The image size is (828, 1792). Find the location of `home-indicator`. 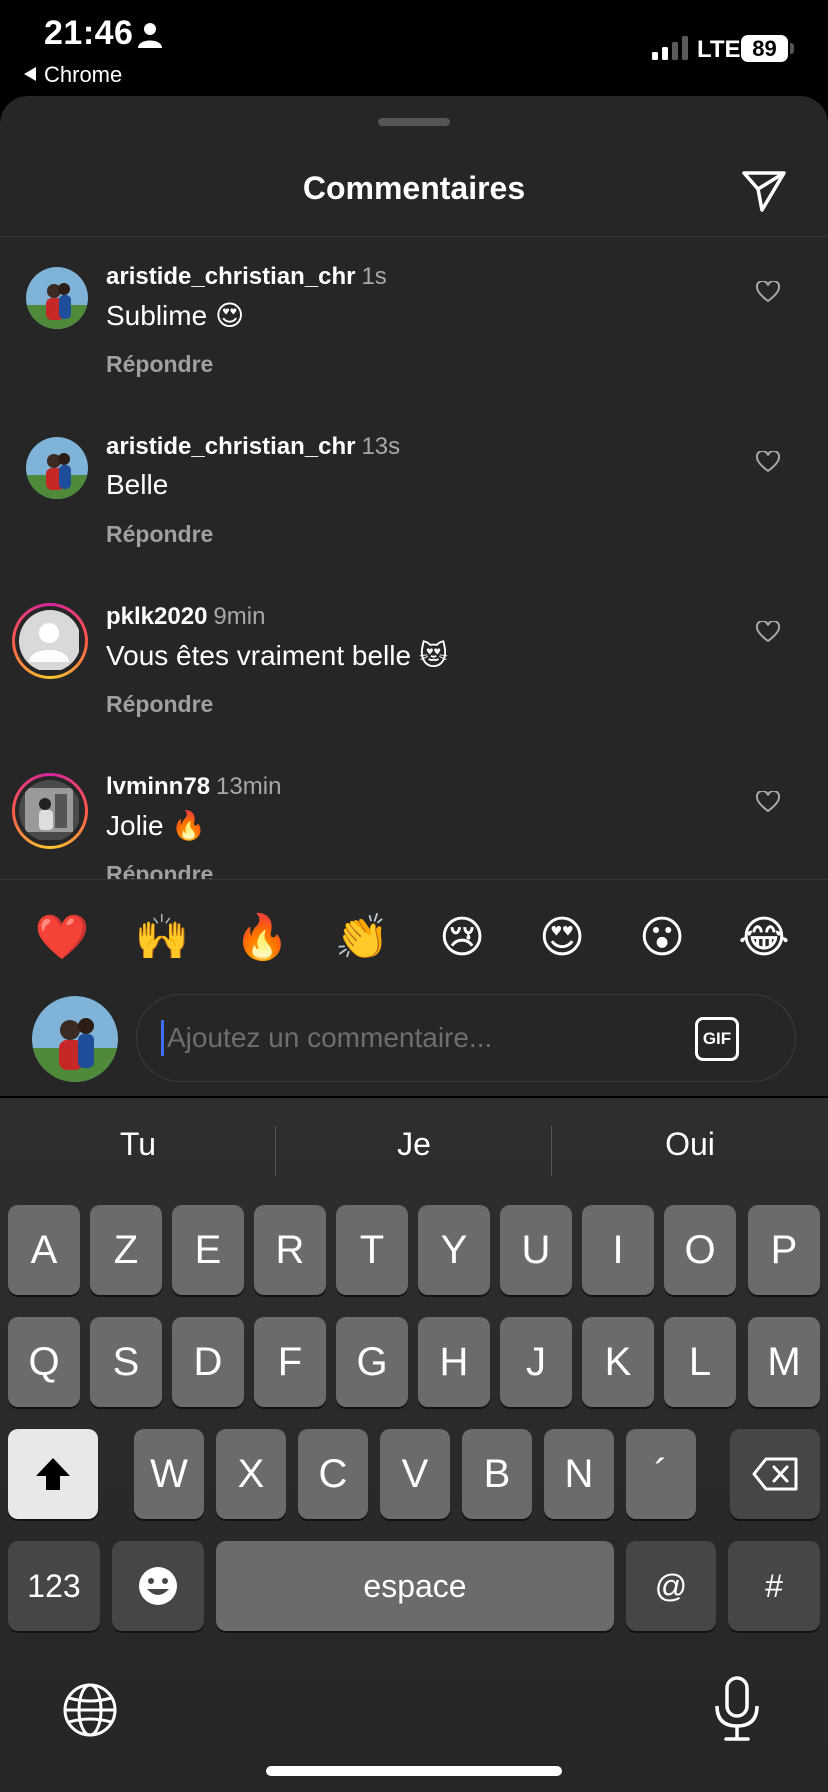

home-indicator is located at coordinates (414, 1771).